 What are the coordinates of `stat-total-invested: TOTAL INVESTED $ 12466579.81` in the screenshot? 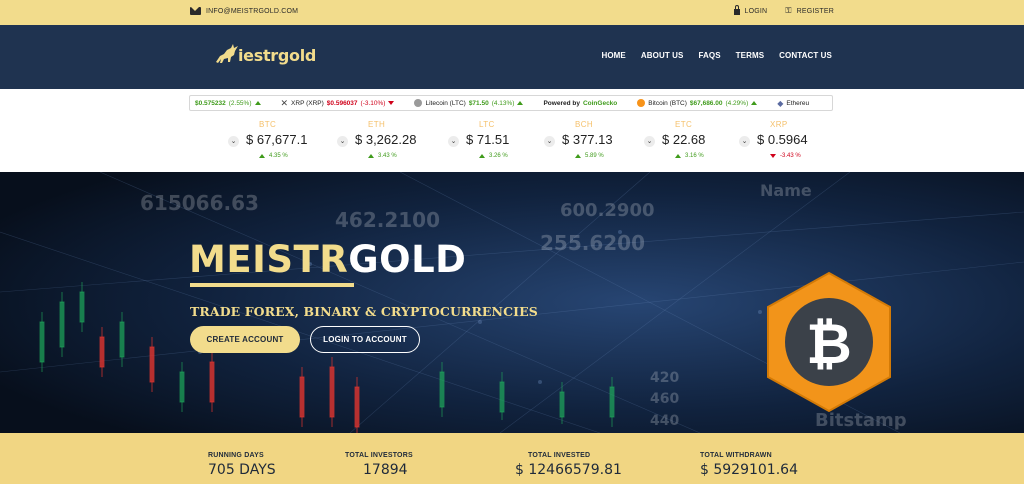 It's located at (568, 465).